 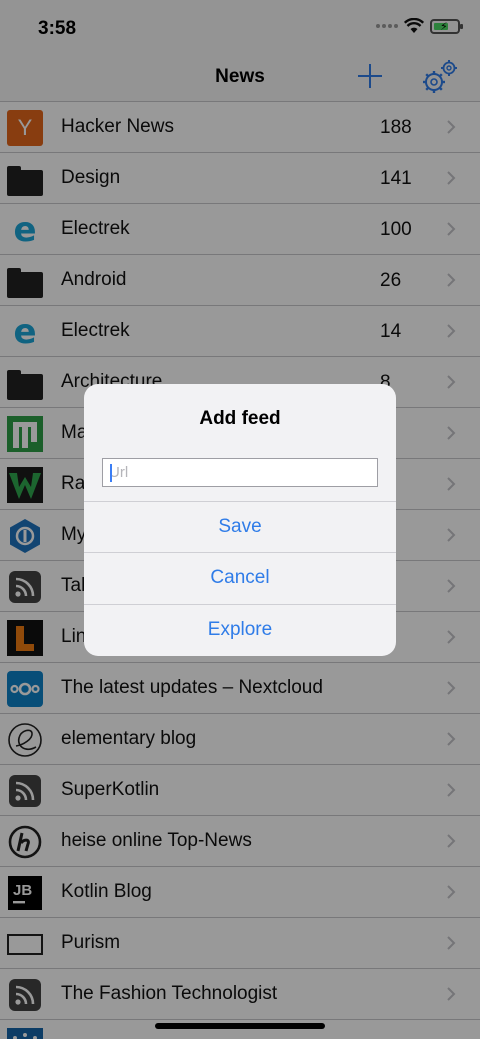 I want to click on text-cursor, so click(x=111, y=473).